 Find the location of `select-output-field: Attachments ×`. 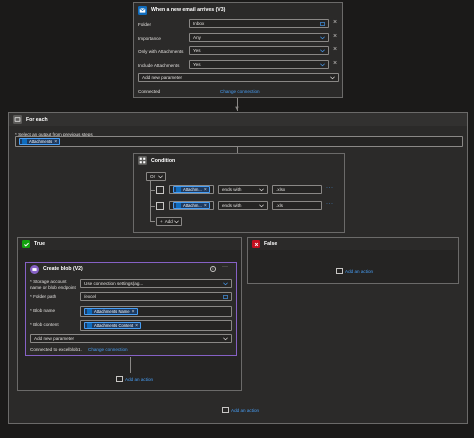

select-output-field: Attachments × is located at coordinates (239, 141).